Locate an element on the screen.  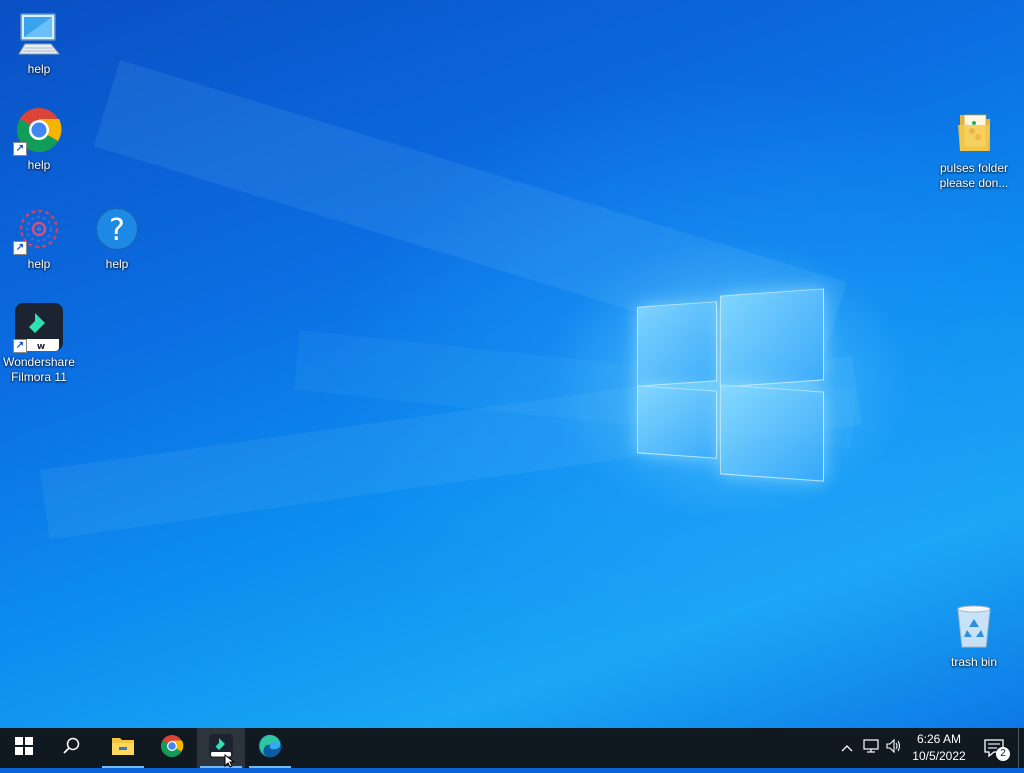
start-icon is located at coordinates (24, 748).